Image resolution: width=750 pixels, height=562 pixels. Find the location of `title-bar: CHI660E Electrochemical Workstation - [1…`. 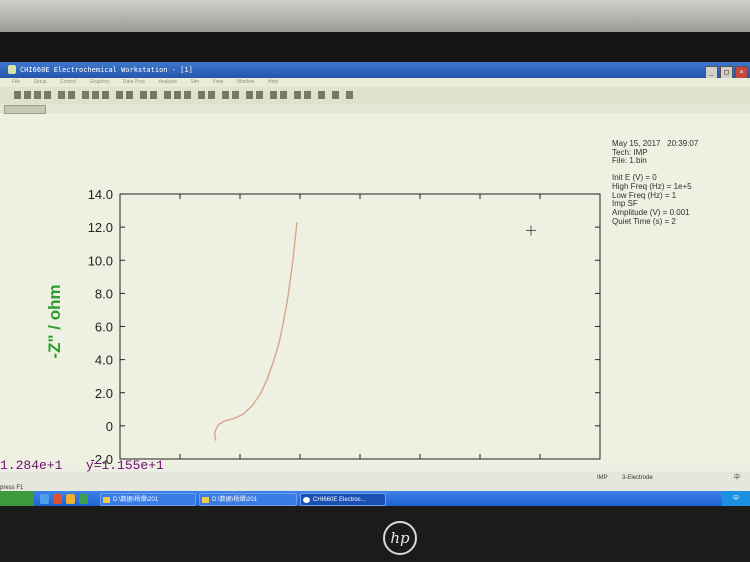

title-bar: CHI660E Electrochemical Workstation - [1… is located at coordinates (375, 70).